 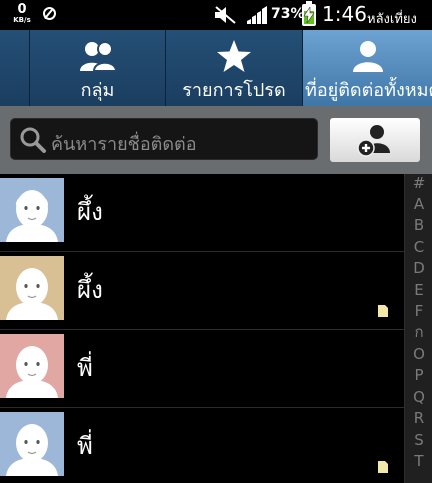 I want to click on group-icon, so click(x=98, y=56).